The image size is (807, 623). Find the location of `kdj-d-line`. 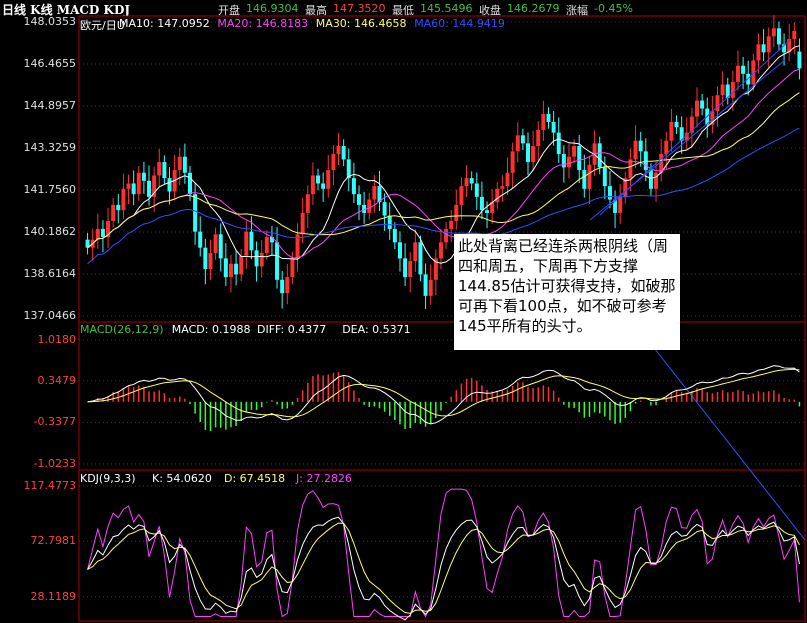

kdj-d-line is located at coordinates (443, 568).